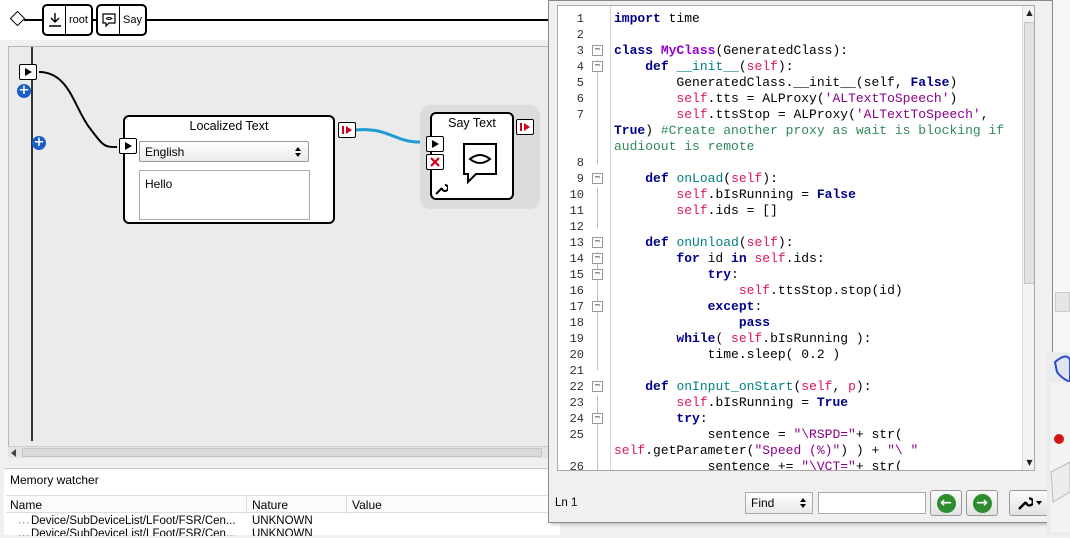  I want to click on robot-figure-icon, so click(1060, 443).